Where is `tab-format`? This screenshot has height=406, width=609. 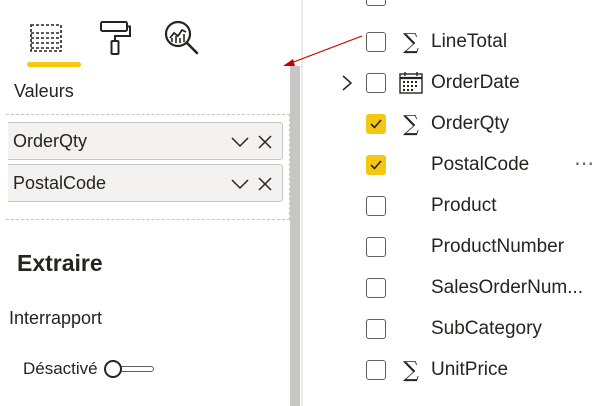
tab-format is located at coordinates (115, 38).